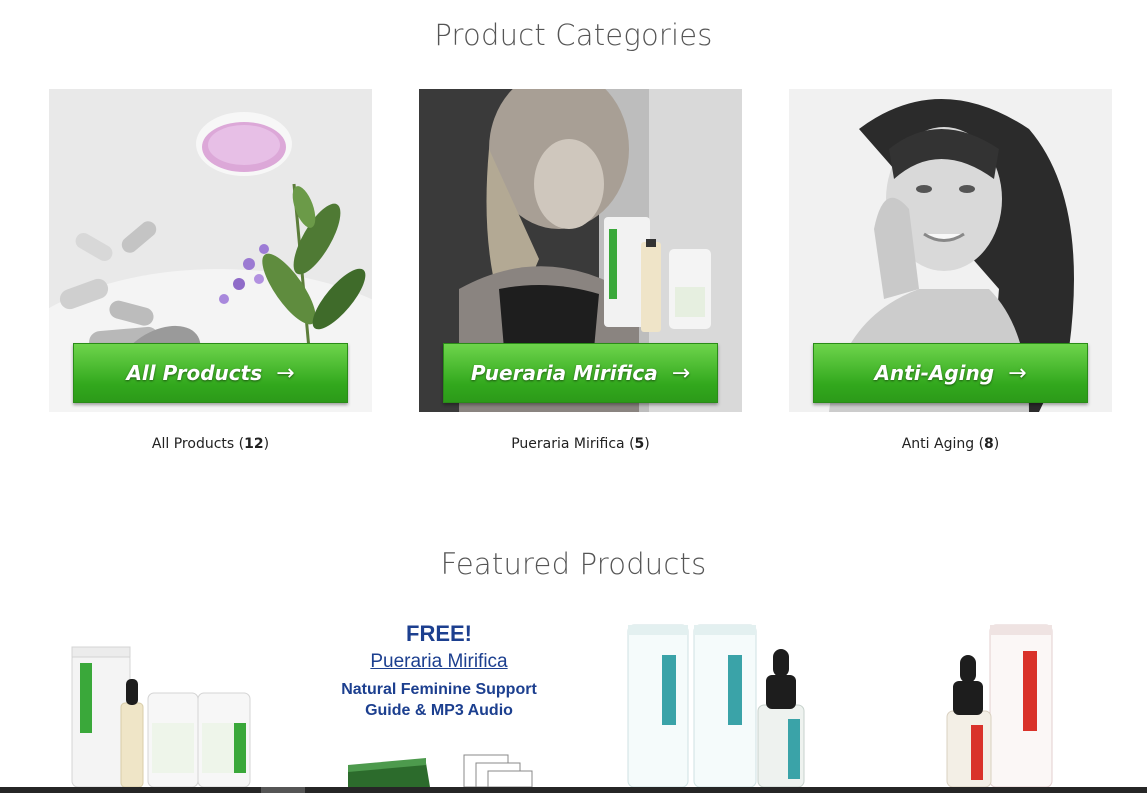 The image size is (1147, 793). I want to click on scrollbar-thumb, so click(283, 790).